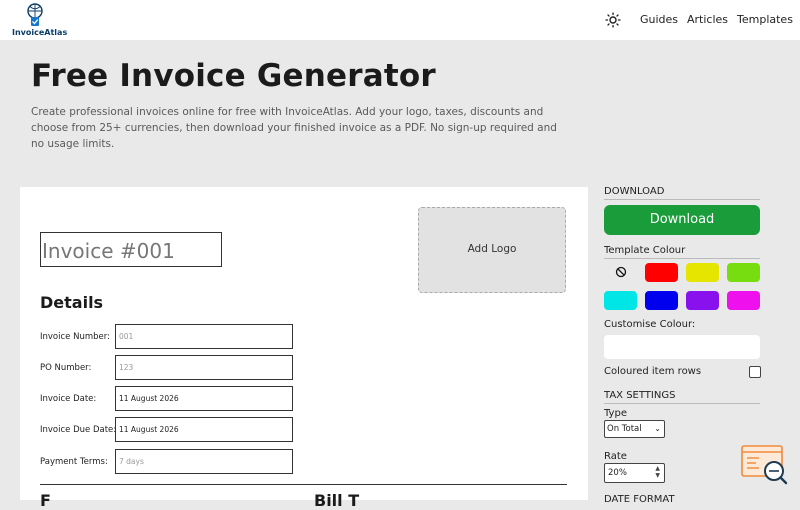 The height and width of the screenshot is (510, 800). I want to click on add-logo-label: Add Logo, so click(492, 249).